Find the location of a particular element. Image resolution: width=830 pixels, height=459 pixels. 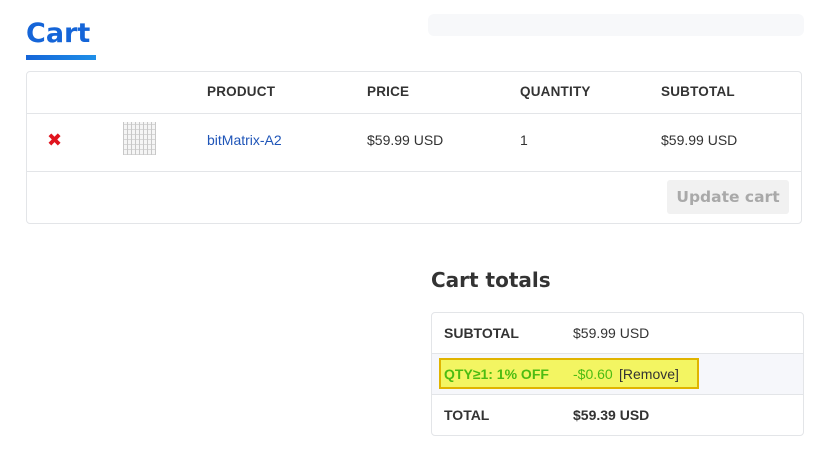

header-placeholder is located at coordinates (616, 25).